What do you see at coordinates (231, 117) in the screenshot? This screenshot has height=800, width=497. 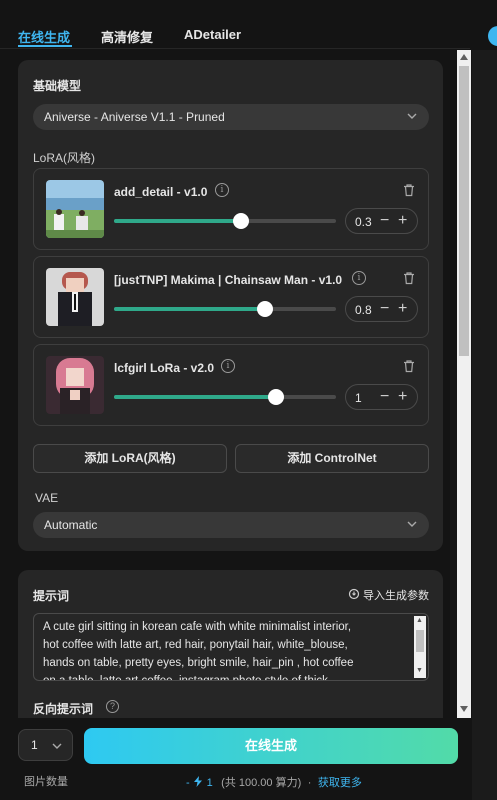 I see `base-model-select: Aniverse - Aniverse V1.1 - Pruned` at bounding box center [231, 117].